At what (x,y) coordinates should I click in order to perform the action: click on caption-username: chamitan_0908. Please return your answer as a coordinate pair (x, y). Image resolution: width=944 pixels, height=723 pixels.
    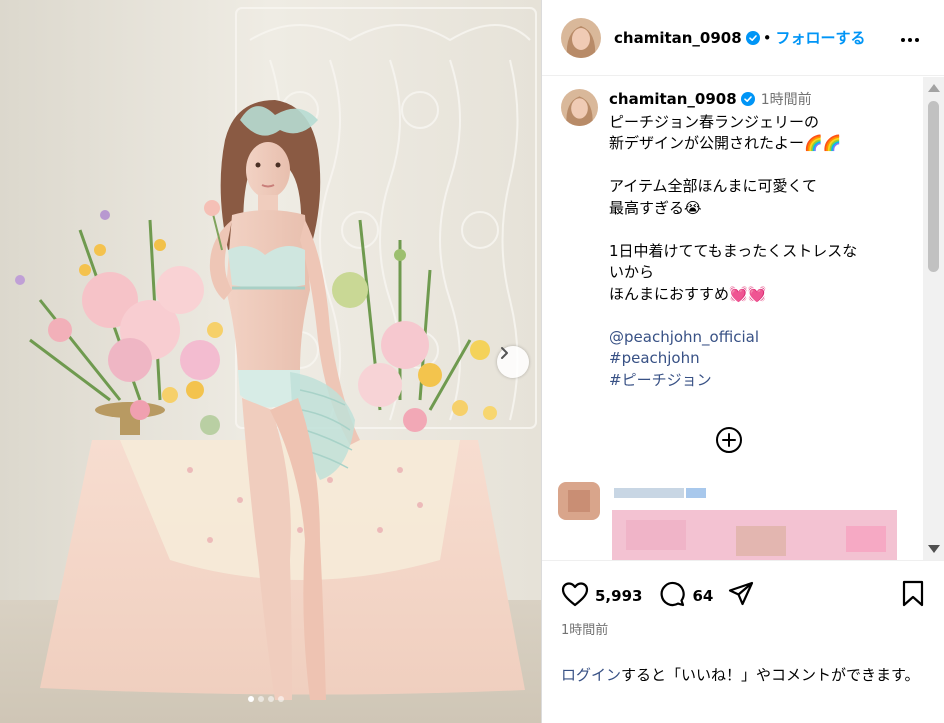
    Looking at the image, I should click on (673, 99).